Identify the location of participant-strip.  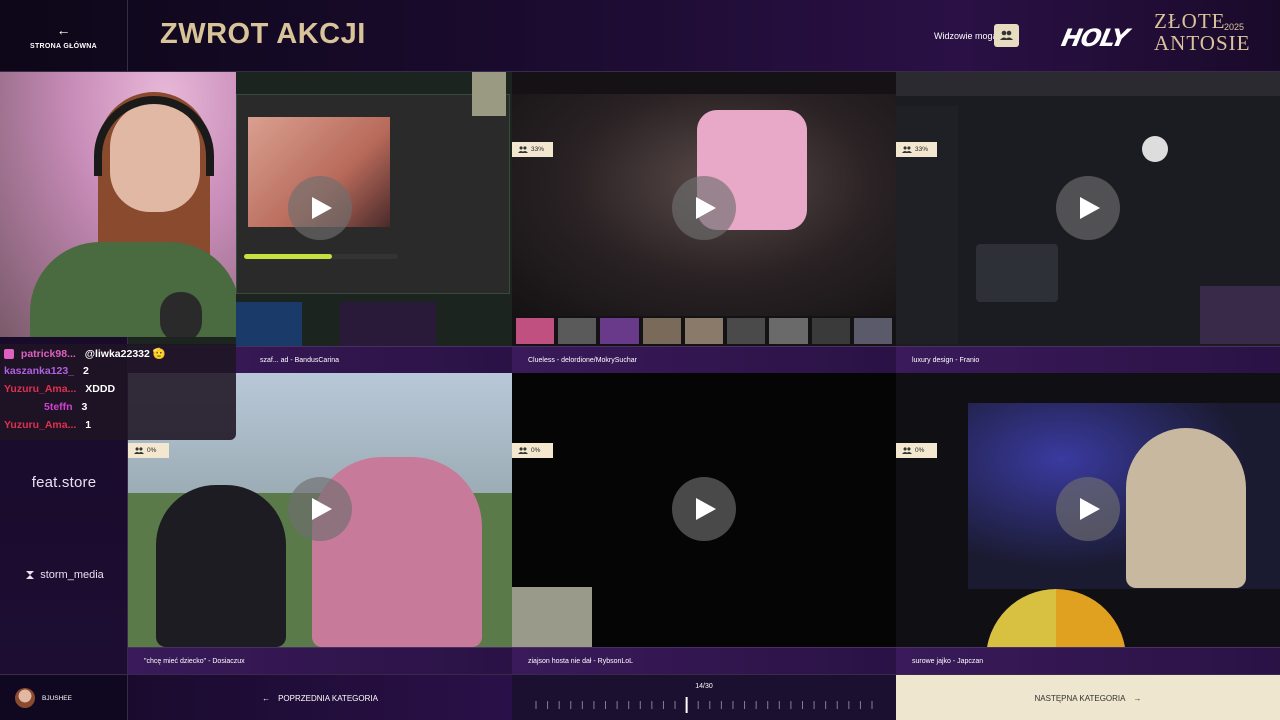
(704, 331).